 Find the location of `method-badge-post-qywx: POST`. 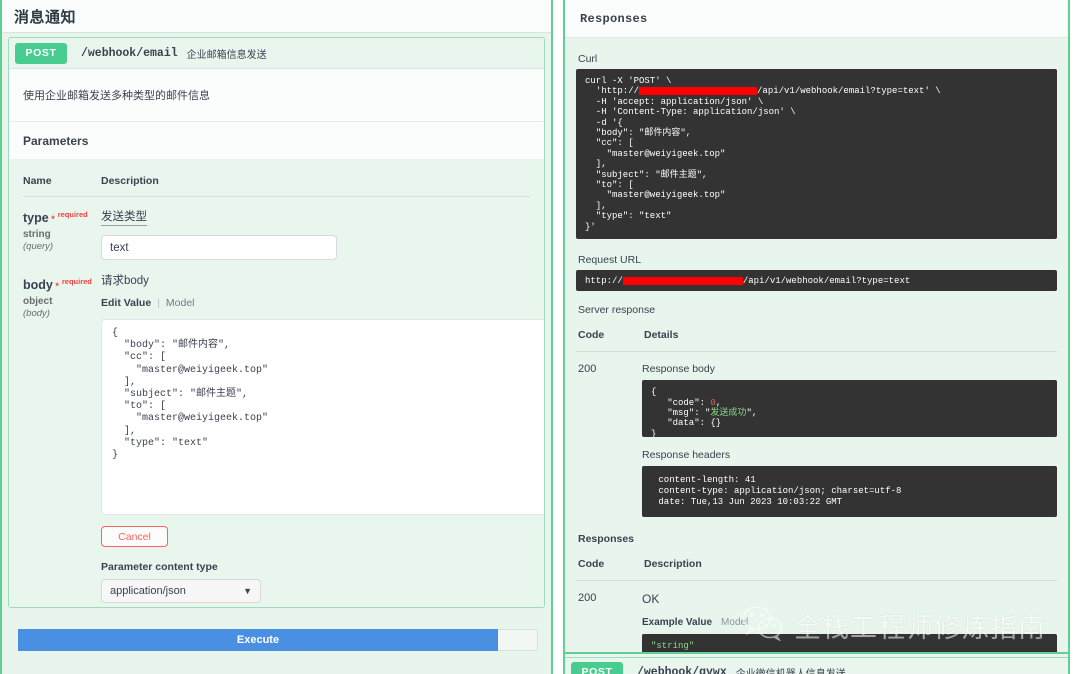

method-badge-post-qywx: POST is located at coordinates (597, 667).